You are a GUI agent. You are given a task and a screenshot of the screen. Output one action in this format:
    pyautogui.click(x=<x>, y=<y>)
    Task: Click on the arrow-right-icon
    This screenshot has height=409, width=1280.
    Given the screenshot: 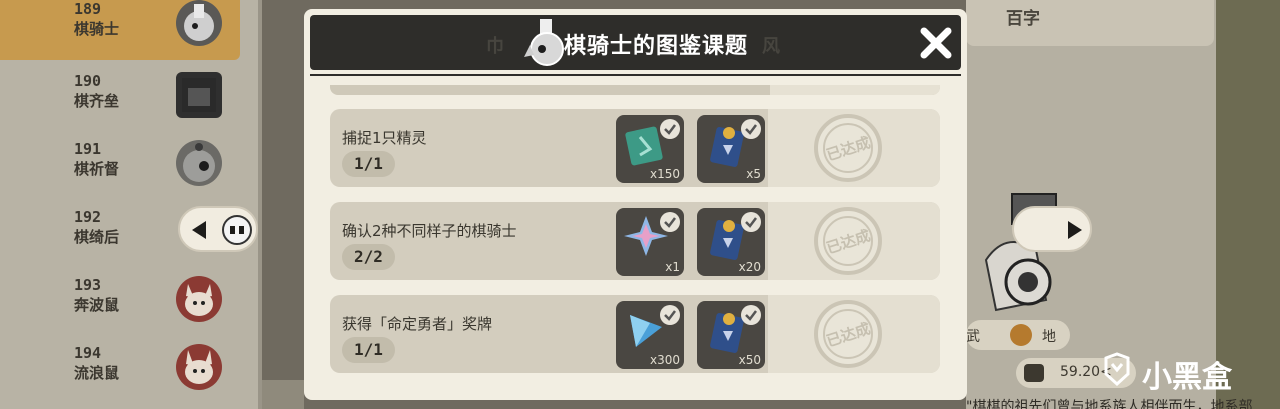 What is the action you would take?
    pyautogui.click(x=1075, y=230)
    